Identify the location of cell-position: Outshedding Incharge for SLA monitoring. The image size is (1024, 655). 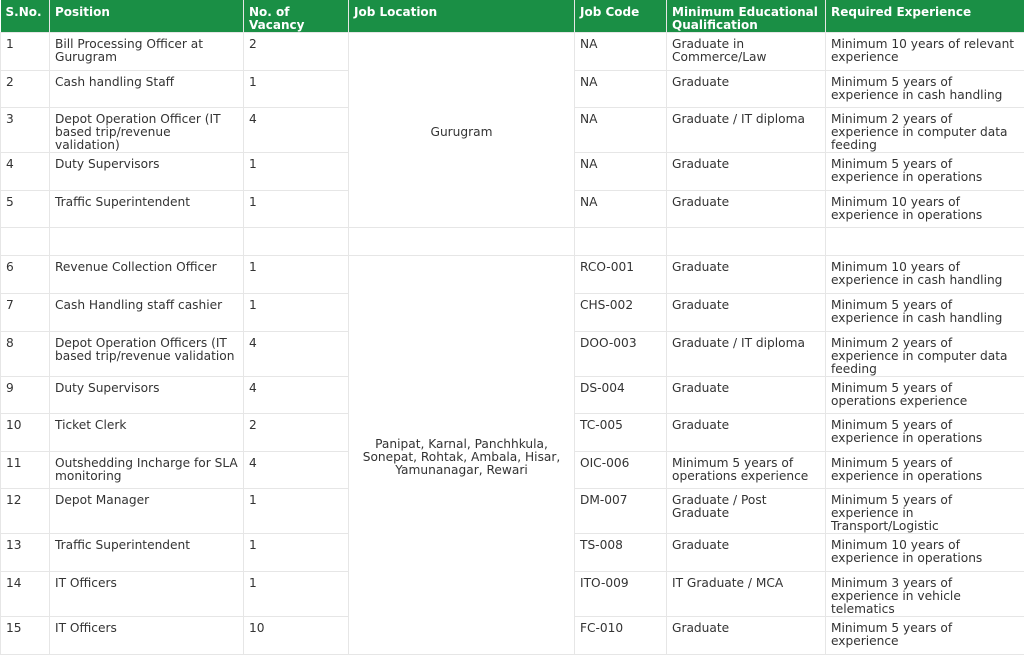
(147, 470).